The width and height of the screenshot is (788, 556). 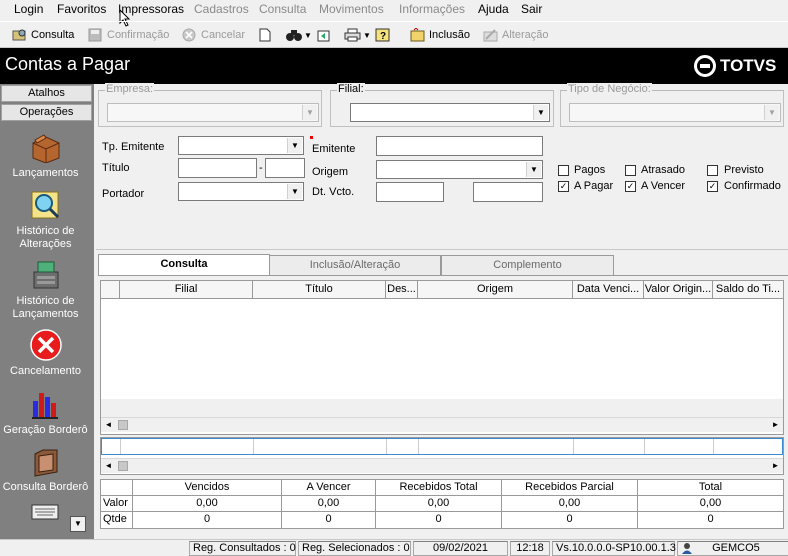 I want to click on menu-sair: Sair, so click(x=531, y=9).